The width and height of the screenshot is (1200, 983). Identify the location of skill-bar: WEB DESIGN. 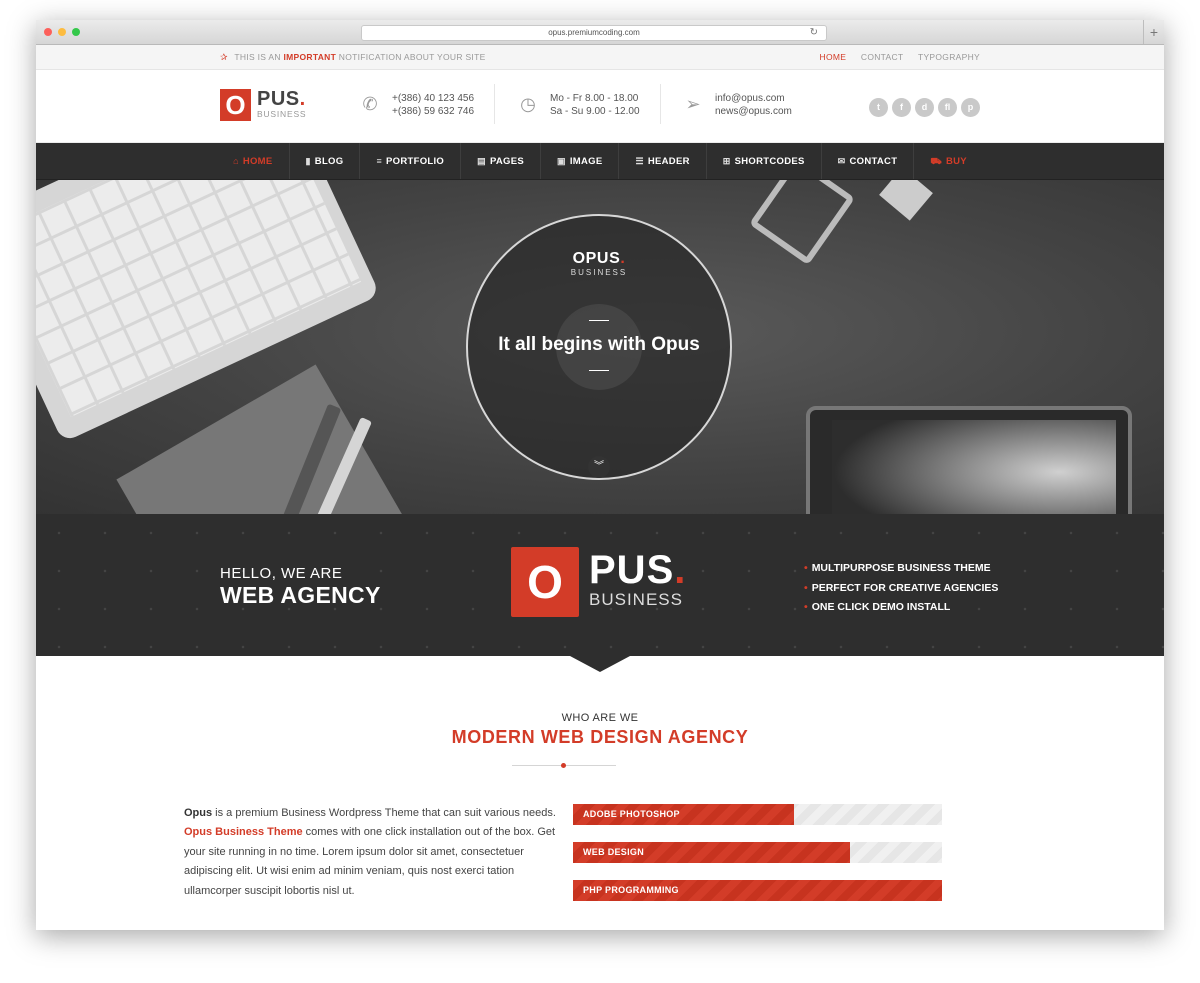
(757, 852).